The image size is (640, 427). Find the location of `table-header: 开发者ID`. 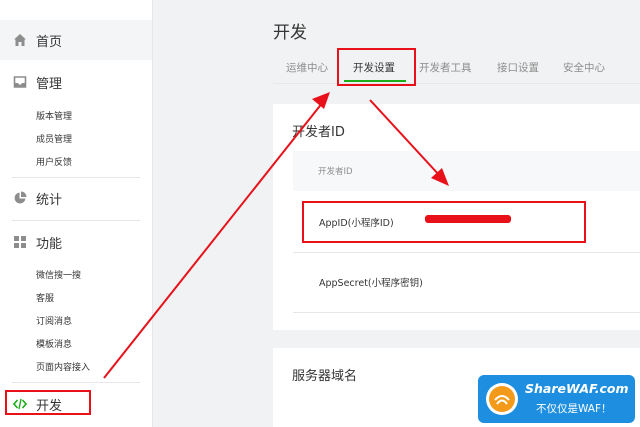

table-header: 开发者ID is located at coordinates (466, 171).